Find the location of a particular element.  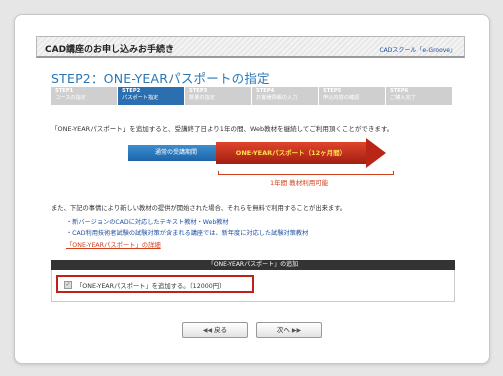

passport-period-arrow: ONE-YEARパスポート（12ヶ月間） is located at coordinates (291, 153).